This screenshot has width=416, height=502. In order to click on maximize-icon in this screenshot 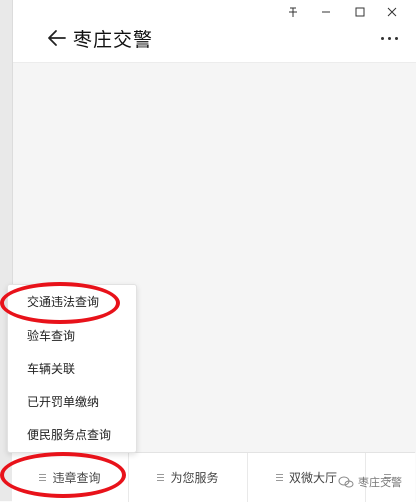, I will do `click(360, 12)`.